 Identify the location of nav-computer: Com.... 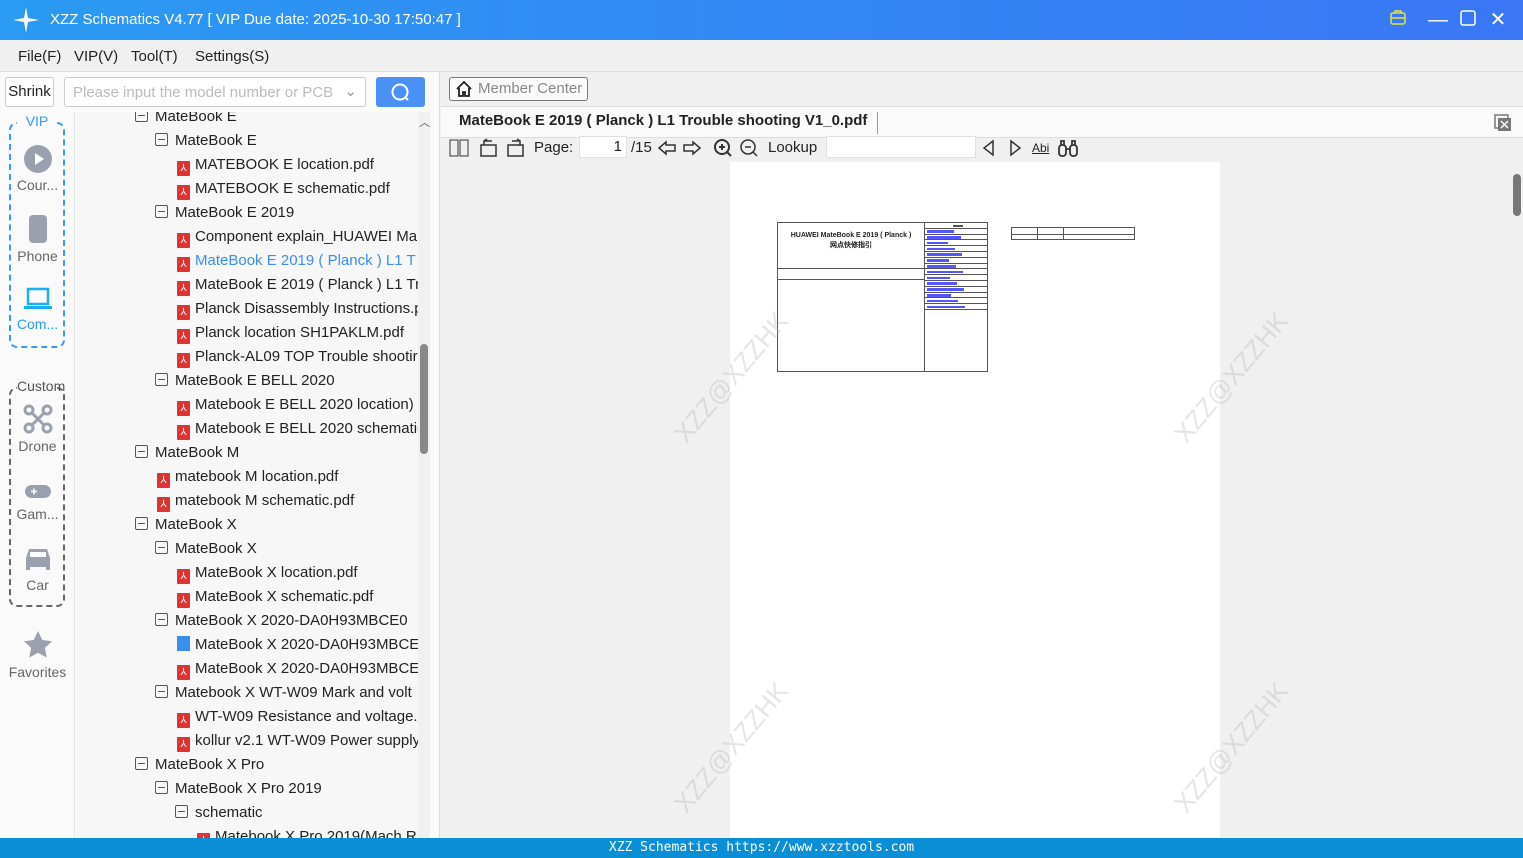
(37, 309).